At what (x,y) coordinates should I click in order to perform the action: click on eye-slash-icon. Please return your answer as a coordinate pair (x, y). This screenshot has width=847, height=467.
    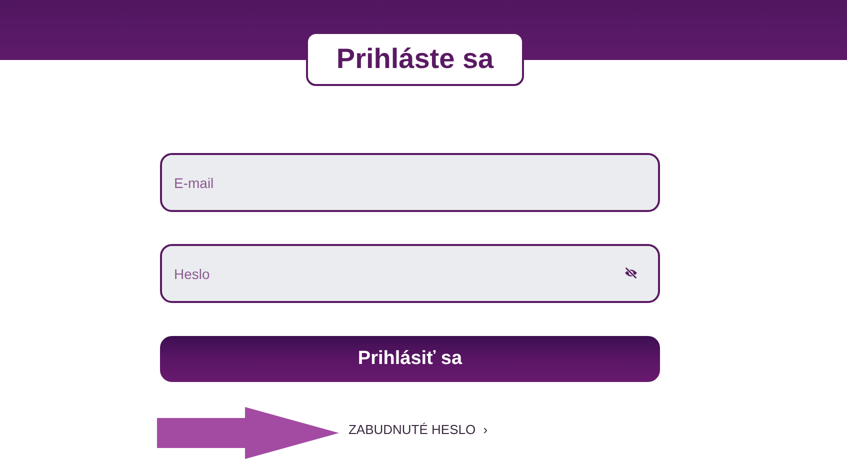
    Looking at the image, I should click on (631, 273).